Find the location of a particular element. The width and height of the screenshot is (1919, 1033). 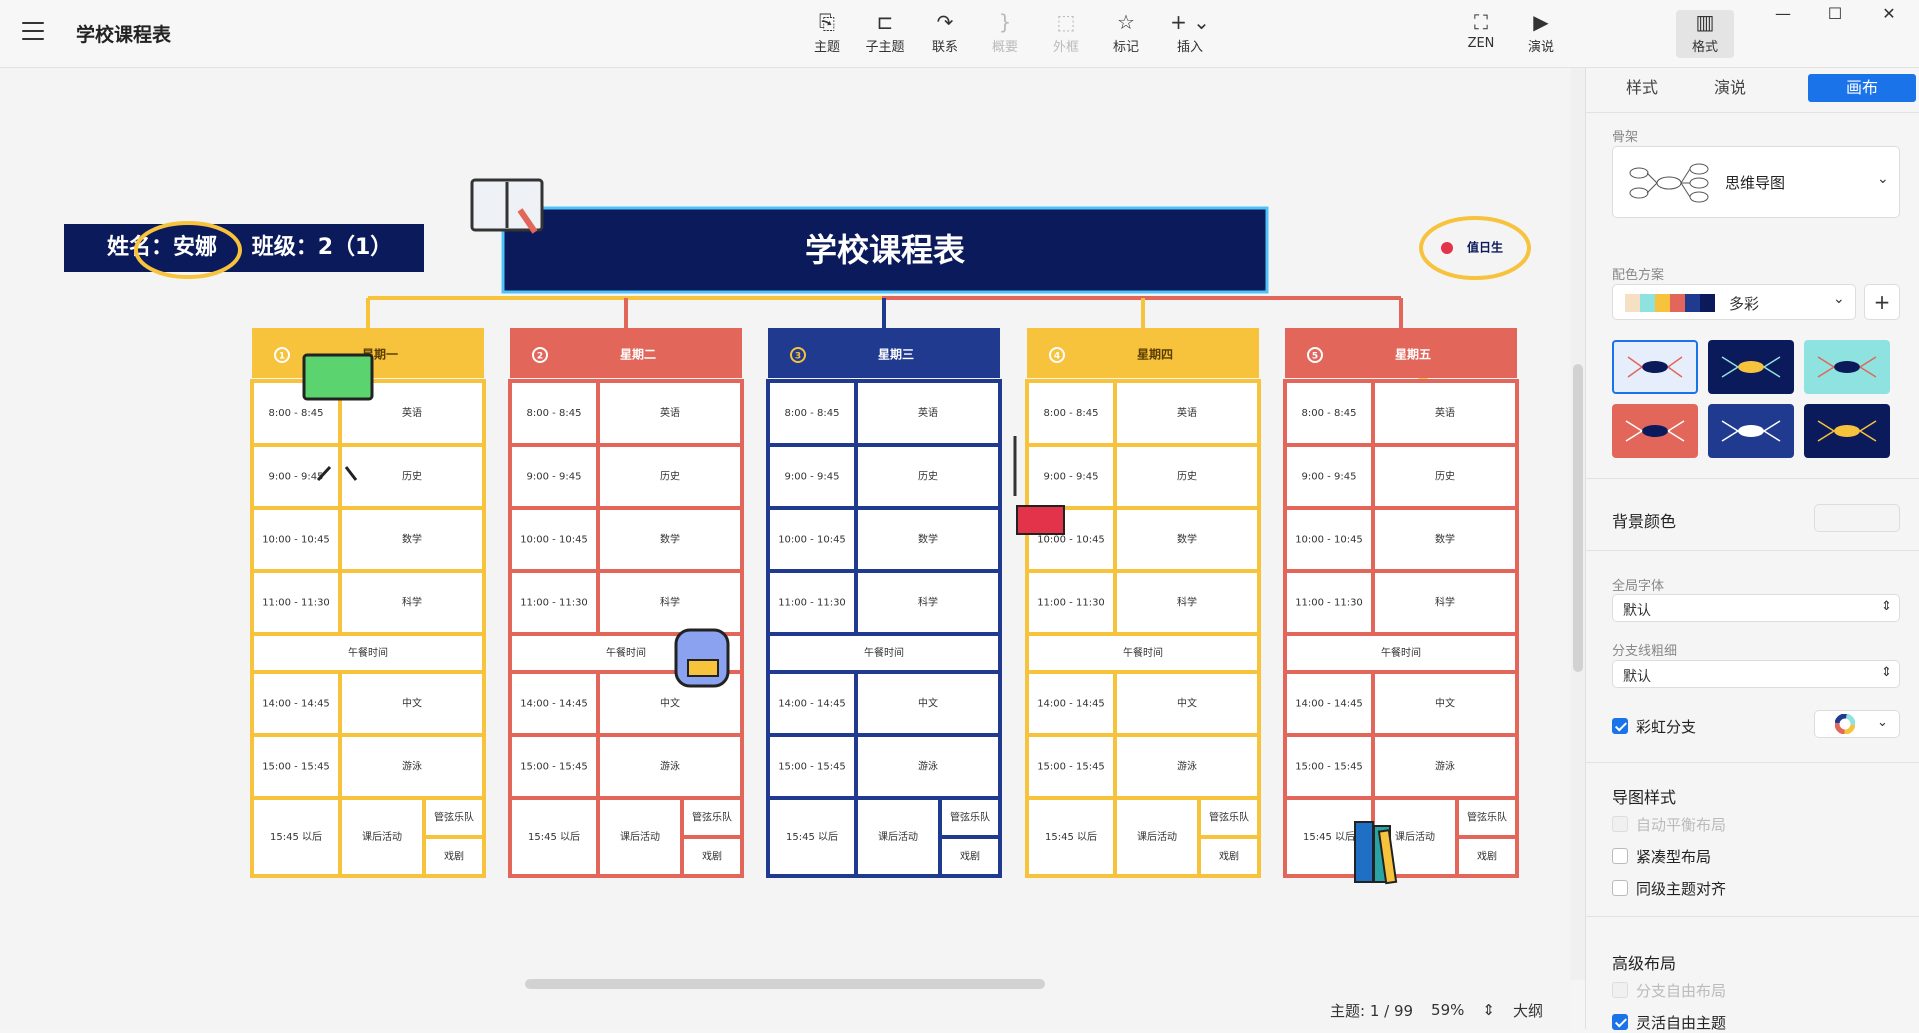

zoom-stepper-icon: ⇕ is located at coordinates (1488, 1010).